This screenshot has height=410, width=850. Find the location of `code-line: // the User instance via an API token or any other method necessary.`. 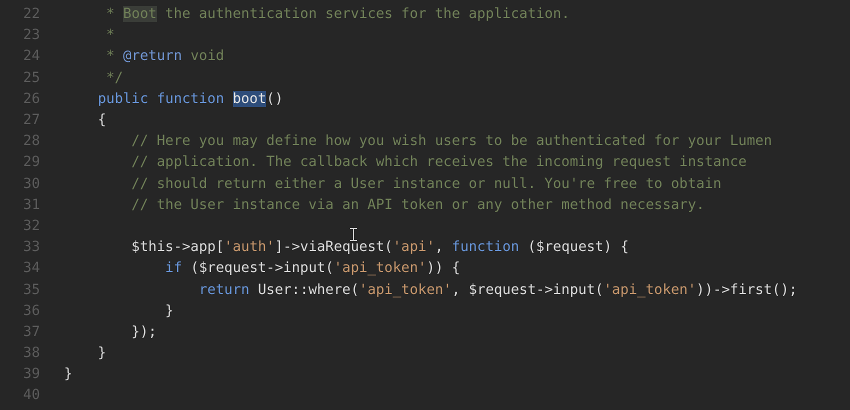

code-line: // the User instance via an API token or any other method necessary. is located at coordinates (417, 205).